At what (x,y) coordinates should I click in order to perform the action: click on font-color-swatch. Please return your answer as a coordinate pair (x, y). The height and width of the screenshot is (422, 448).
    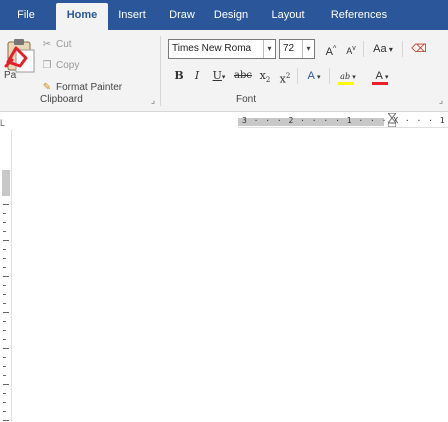
    Looking at the image, I should click on (380, 83).